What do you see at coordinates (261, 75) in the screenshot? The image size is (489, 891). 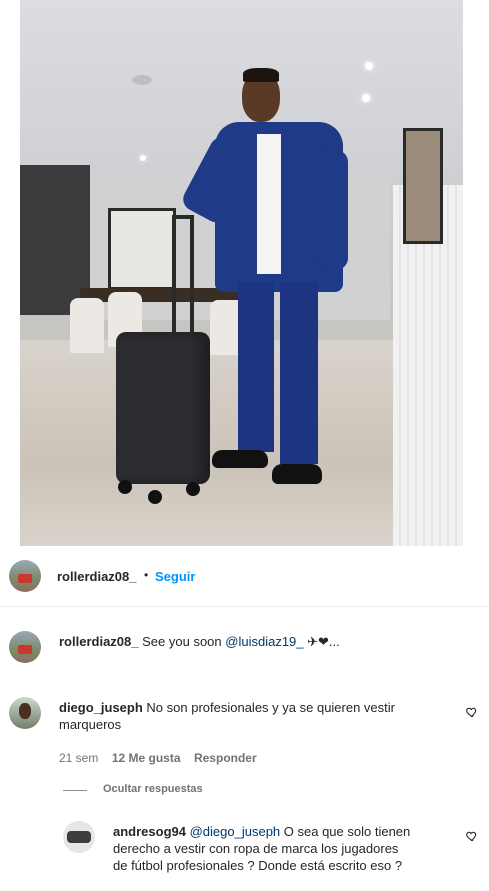 I see `person-hair` at bounding box center [261, 75].